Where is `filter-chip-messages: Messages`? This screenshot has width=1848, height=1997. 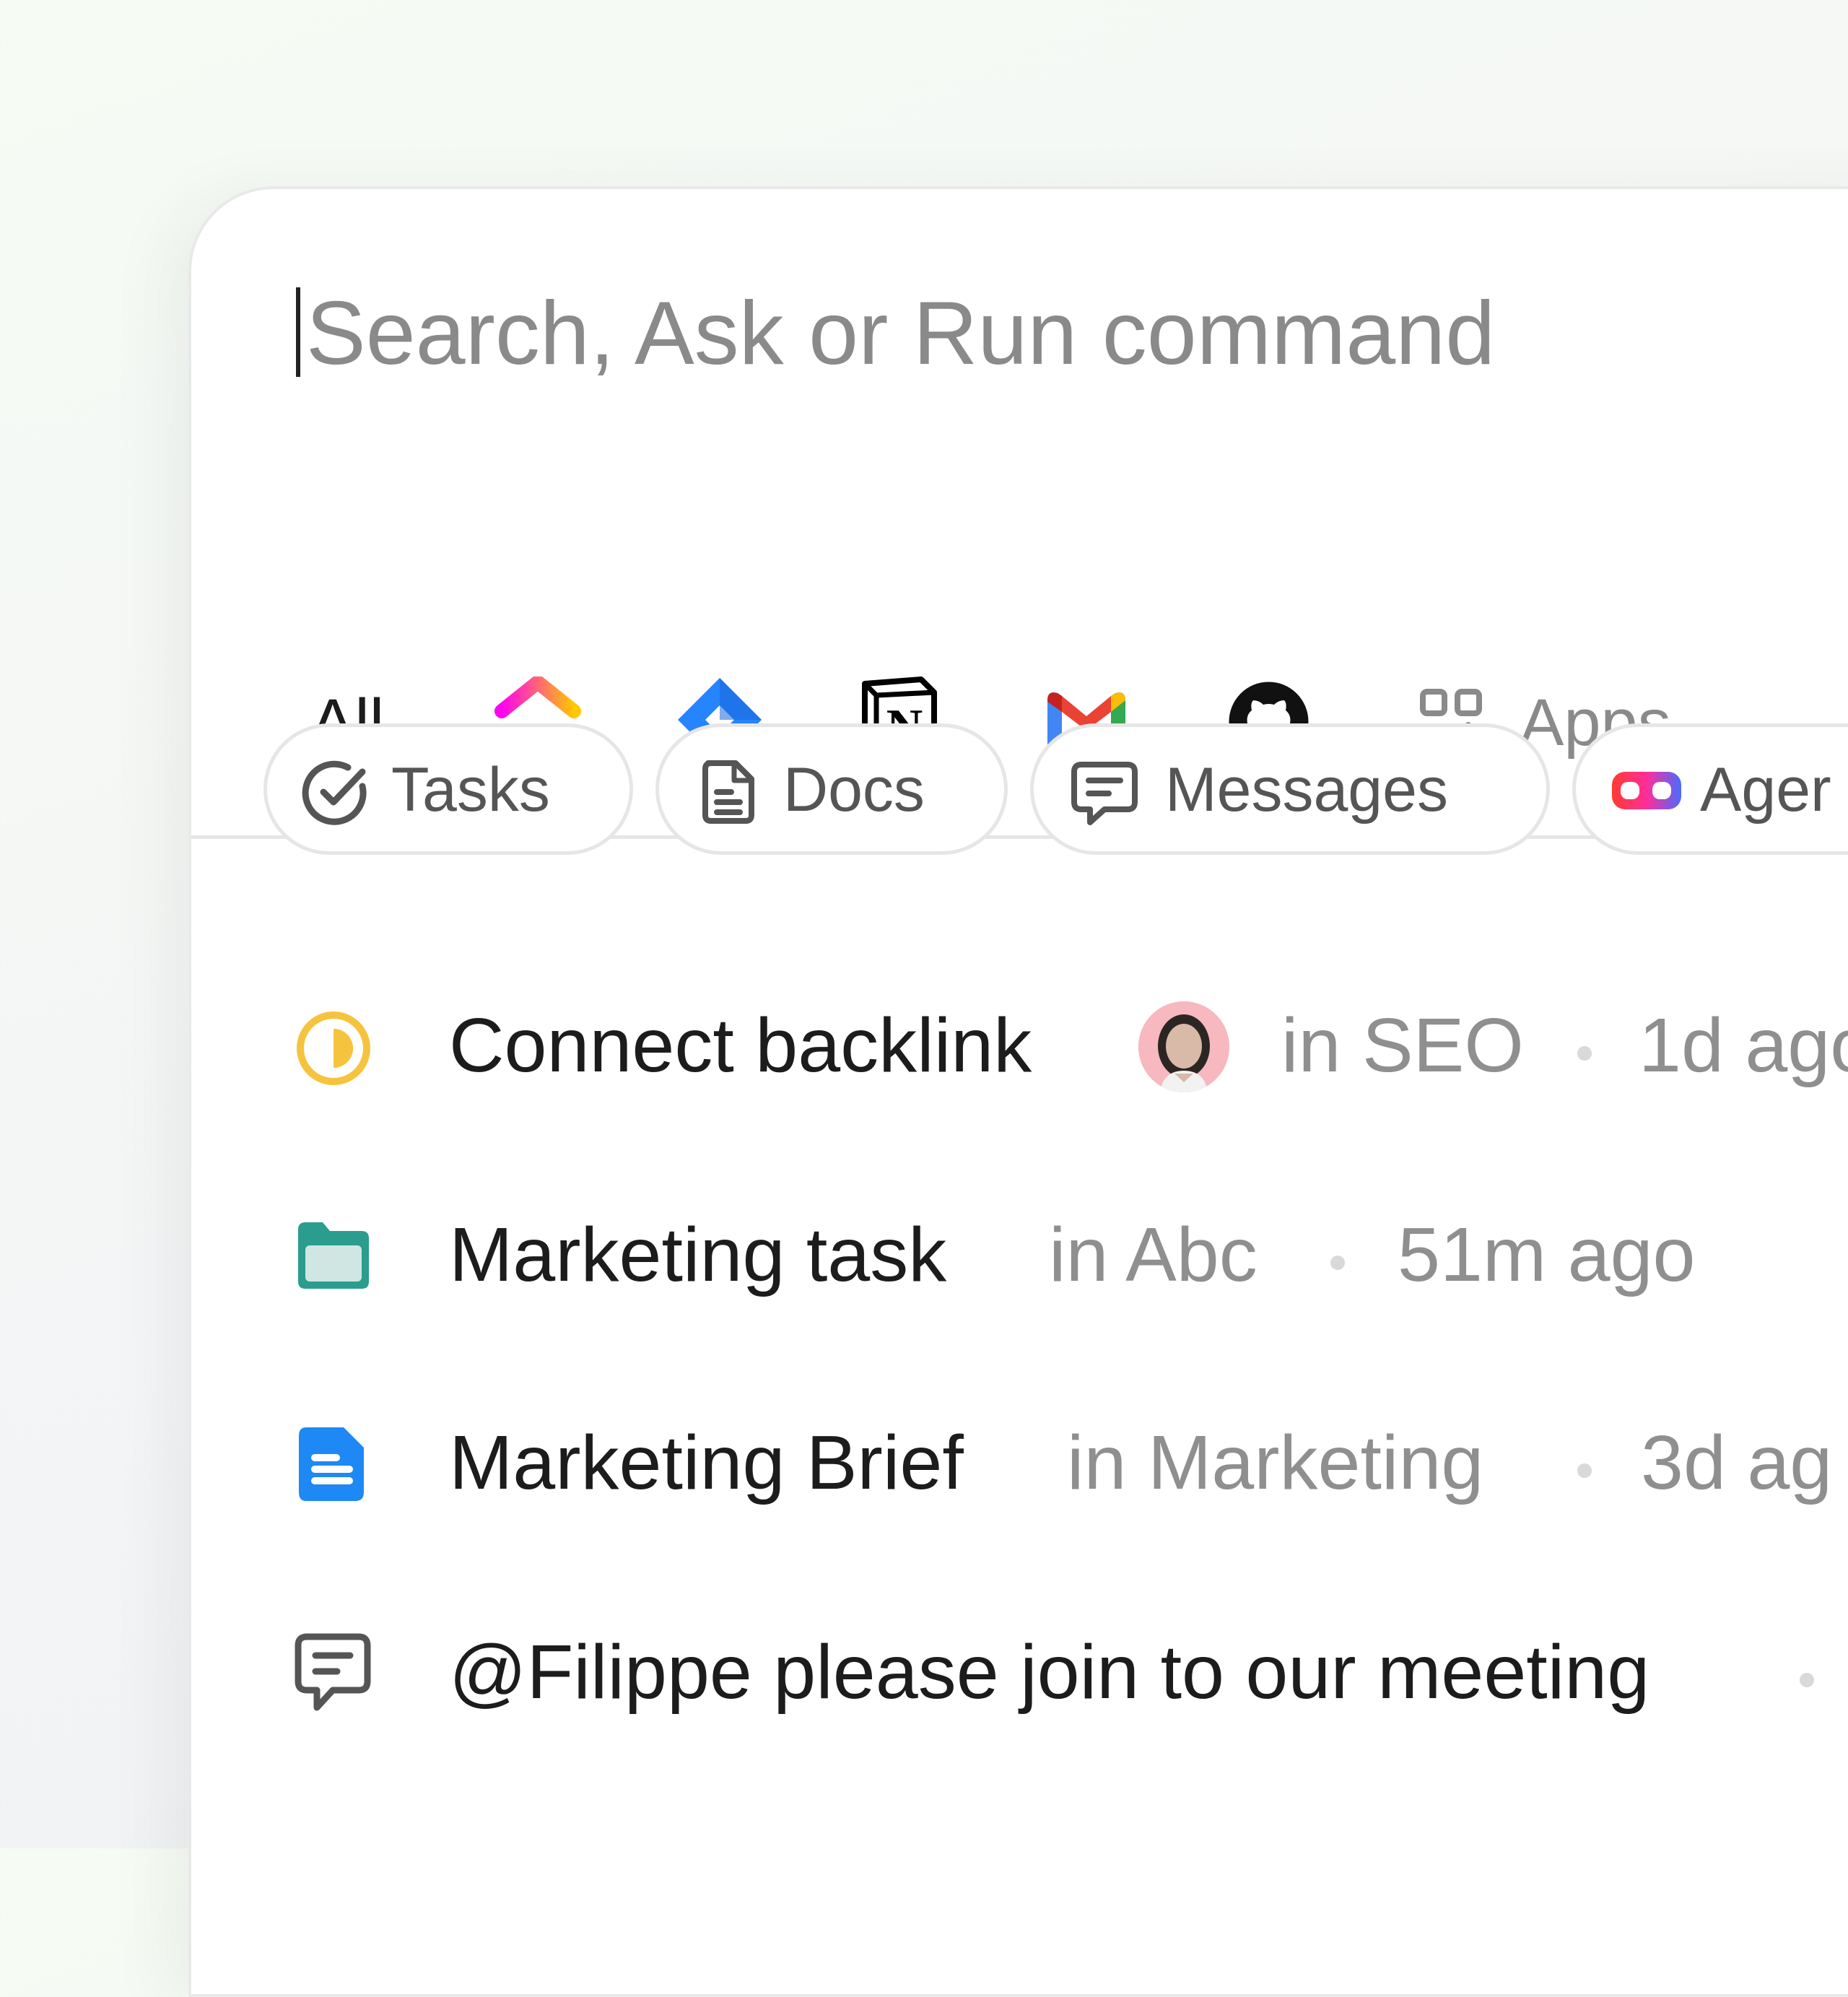
filter-chip-messages: Messages is located at coordinates (1290, 789).